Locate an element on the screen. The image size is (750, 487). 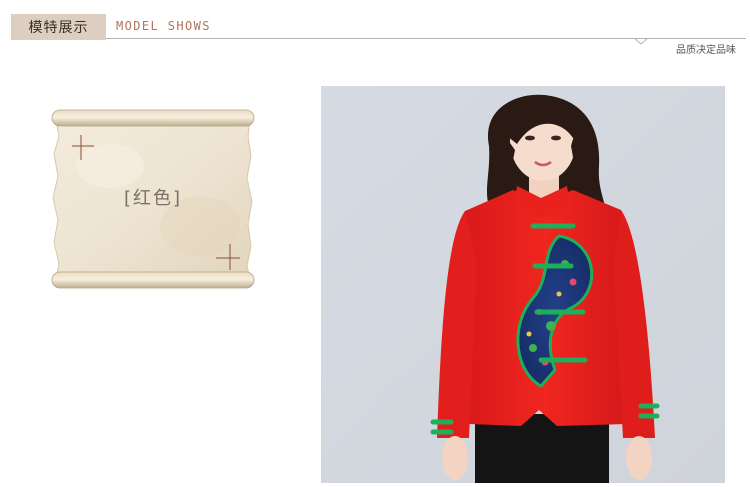
header-divider is located at coordinates (426, 38).